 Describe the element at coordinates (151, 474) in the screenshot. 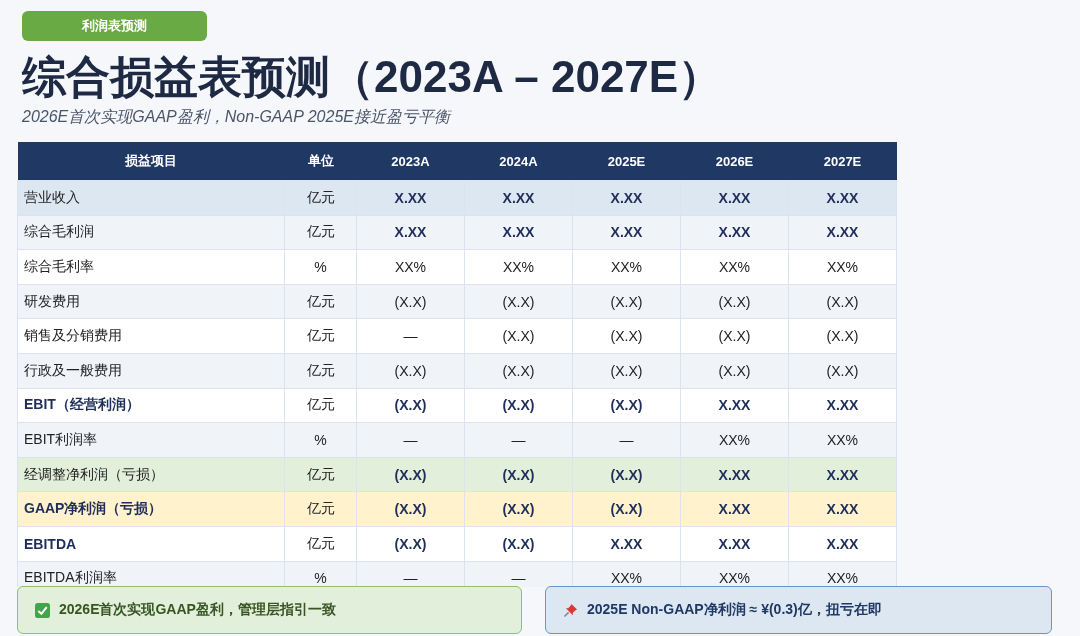

I see `table-cell: 经调整净利润（亏损）` at that location.